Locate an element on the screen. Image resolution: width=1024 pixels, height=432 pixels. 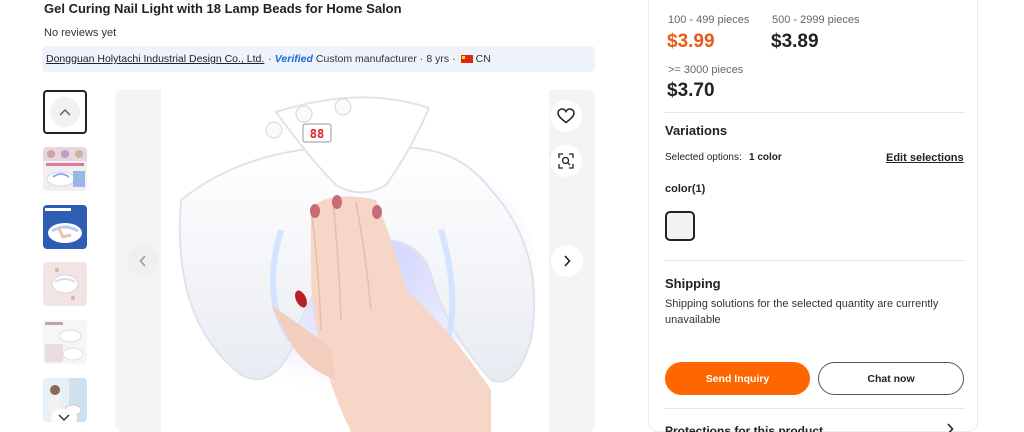
chevron-left-icon is located at coordinates (142, 261).